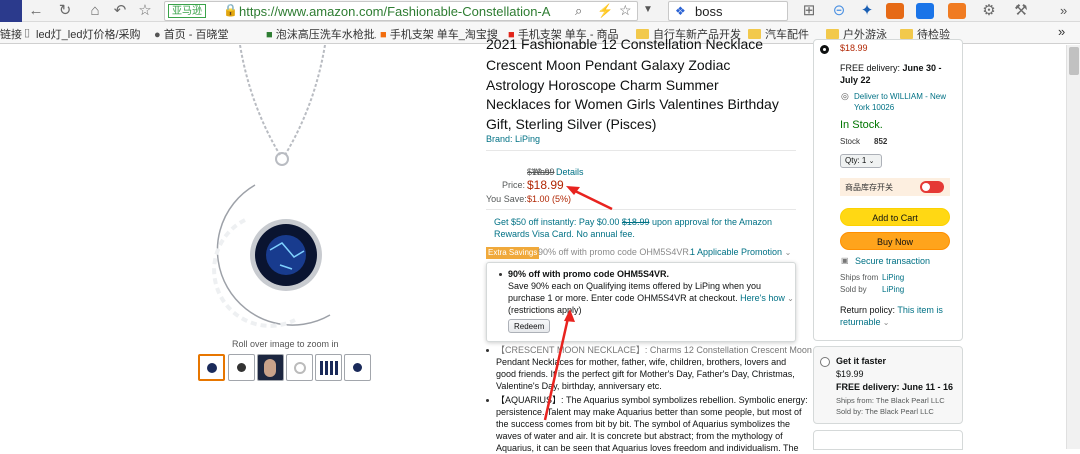 The width and height of the screenshot is (1080, 454). I want to click on bookmark-label: 手机支架 单车_淘宝搜, so click(443, 35).